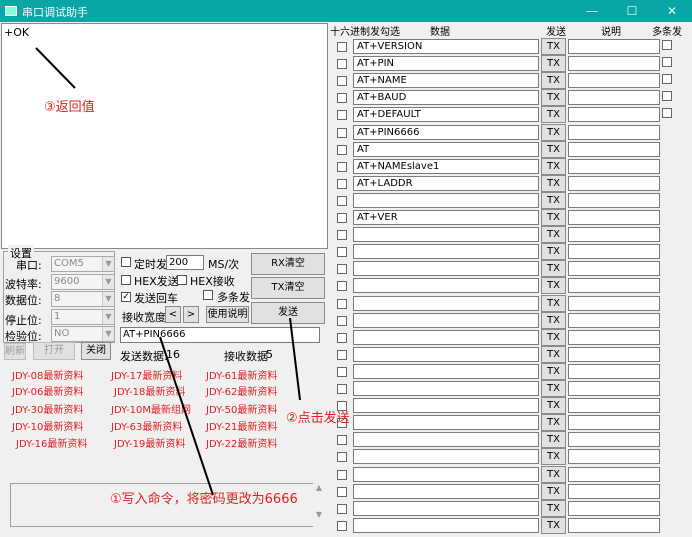  What do you see at coordinates (318, 418) in the screenshot?
I see `annotation-click-send: ②点击发送` at bounding box center [318, 418].